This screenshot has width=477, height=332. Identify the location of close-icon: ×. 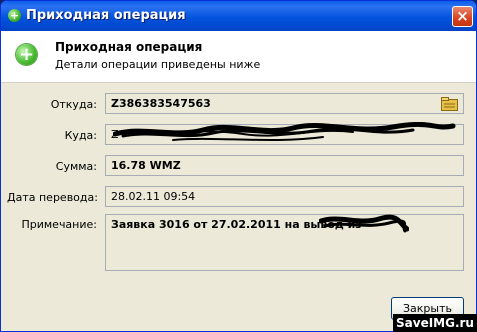
(462, 16).